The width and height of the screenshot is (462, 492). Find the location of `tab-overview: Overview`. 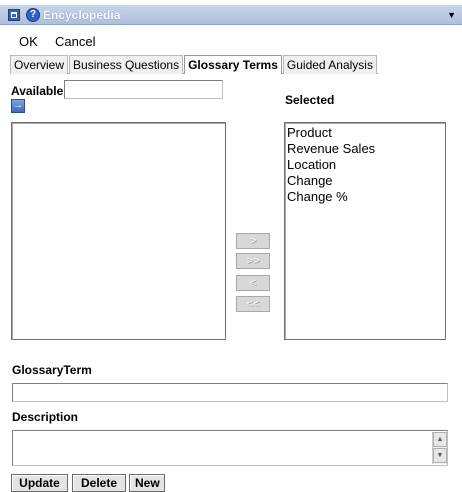

tab-overview: Overview is located at coordinates (39, 64).